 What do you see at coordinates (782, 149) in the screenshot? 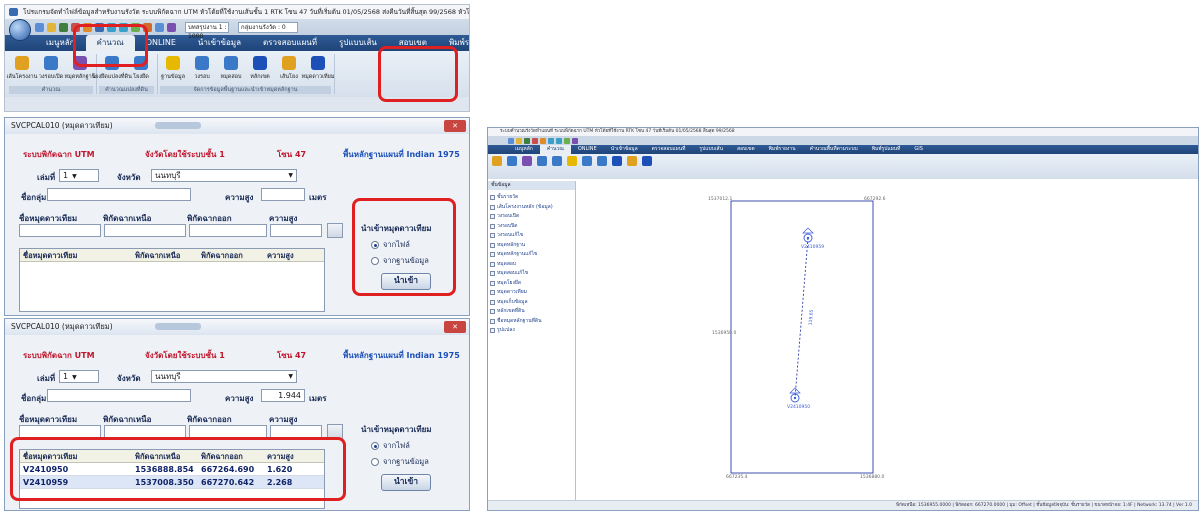
I see `cad-tab: พิมพ์รายงาน` at bounding box center [782, 149].